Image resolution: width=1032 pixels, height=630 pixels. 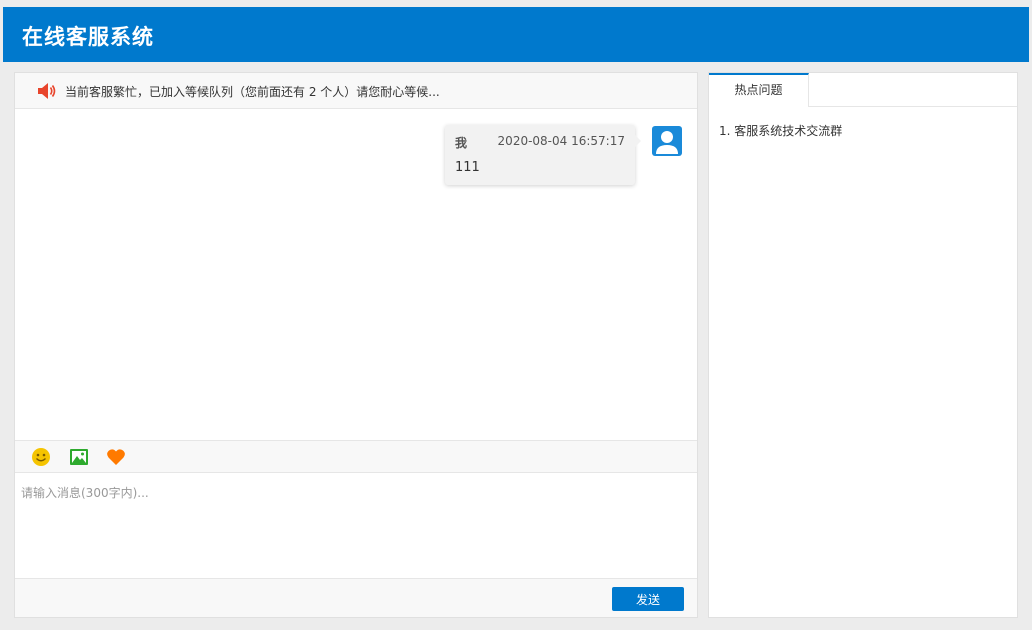 I want to click on message-input, so click(x=356, y=526).